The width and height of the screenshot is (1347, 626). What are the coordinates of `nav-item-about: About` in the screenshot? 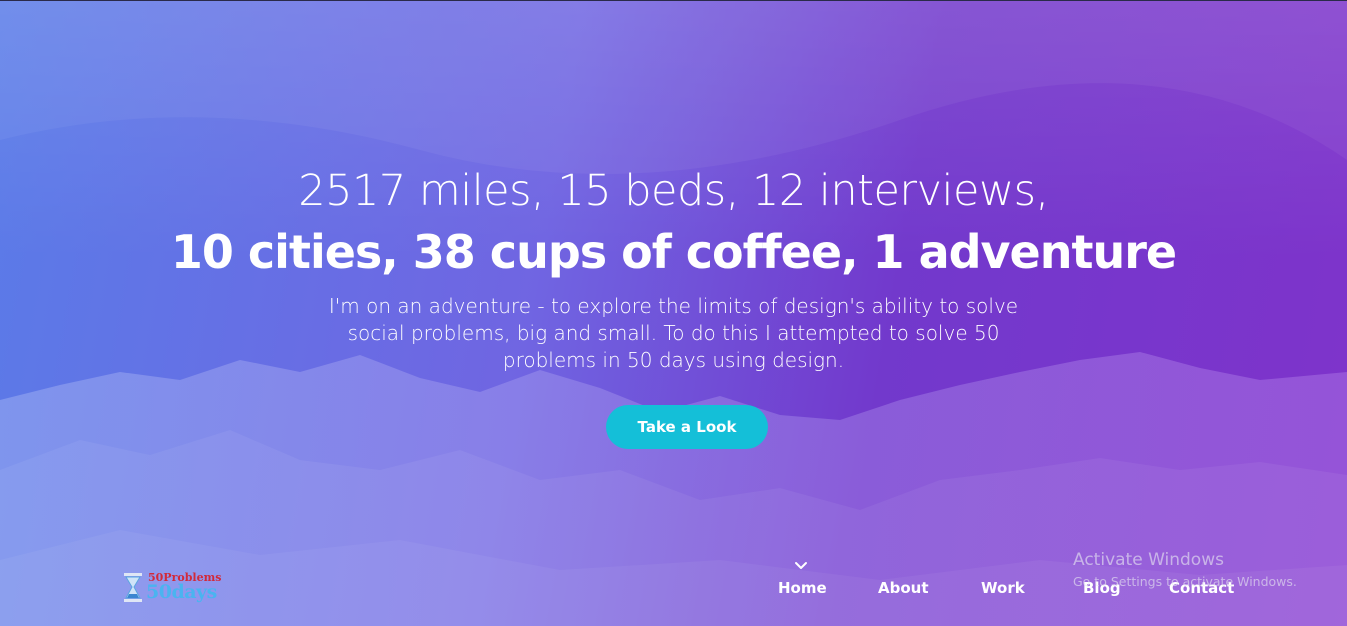 It's located at (903, 589).